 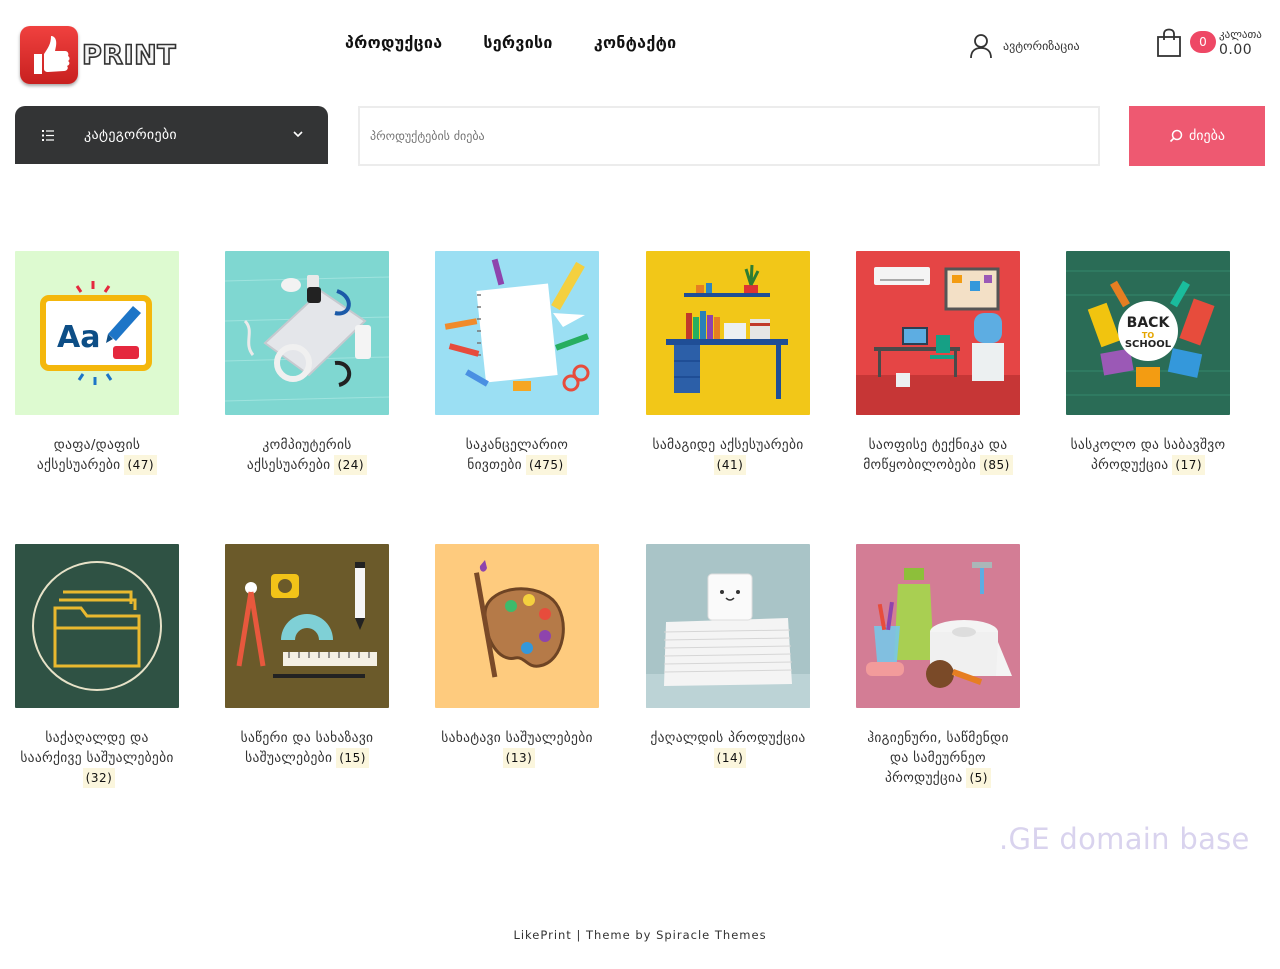 I want to click on search-button: ძიება, so click(x=1197, y=136).